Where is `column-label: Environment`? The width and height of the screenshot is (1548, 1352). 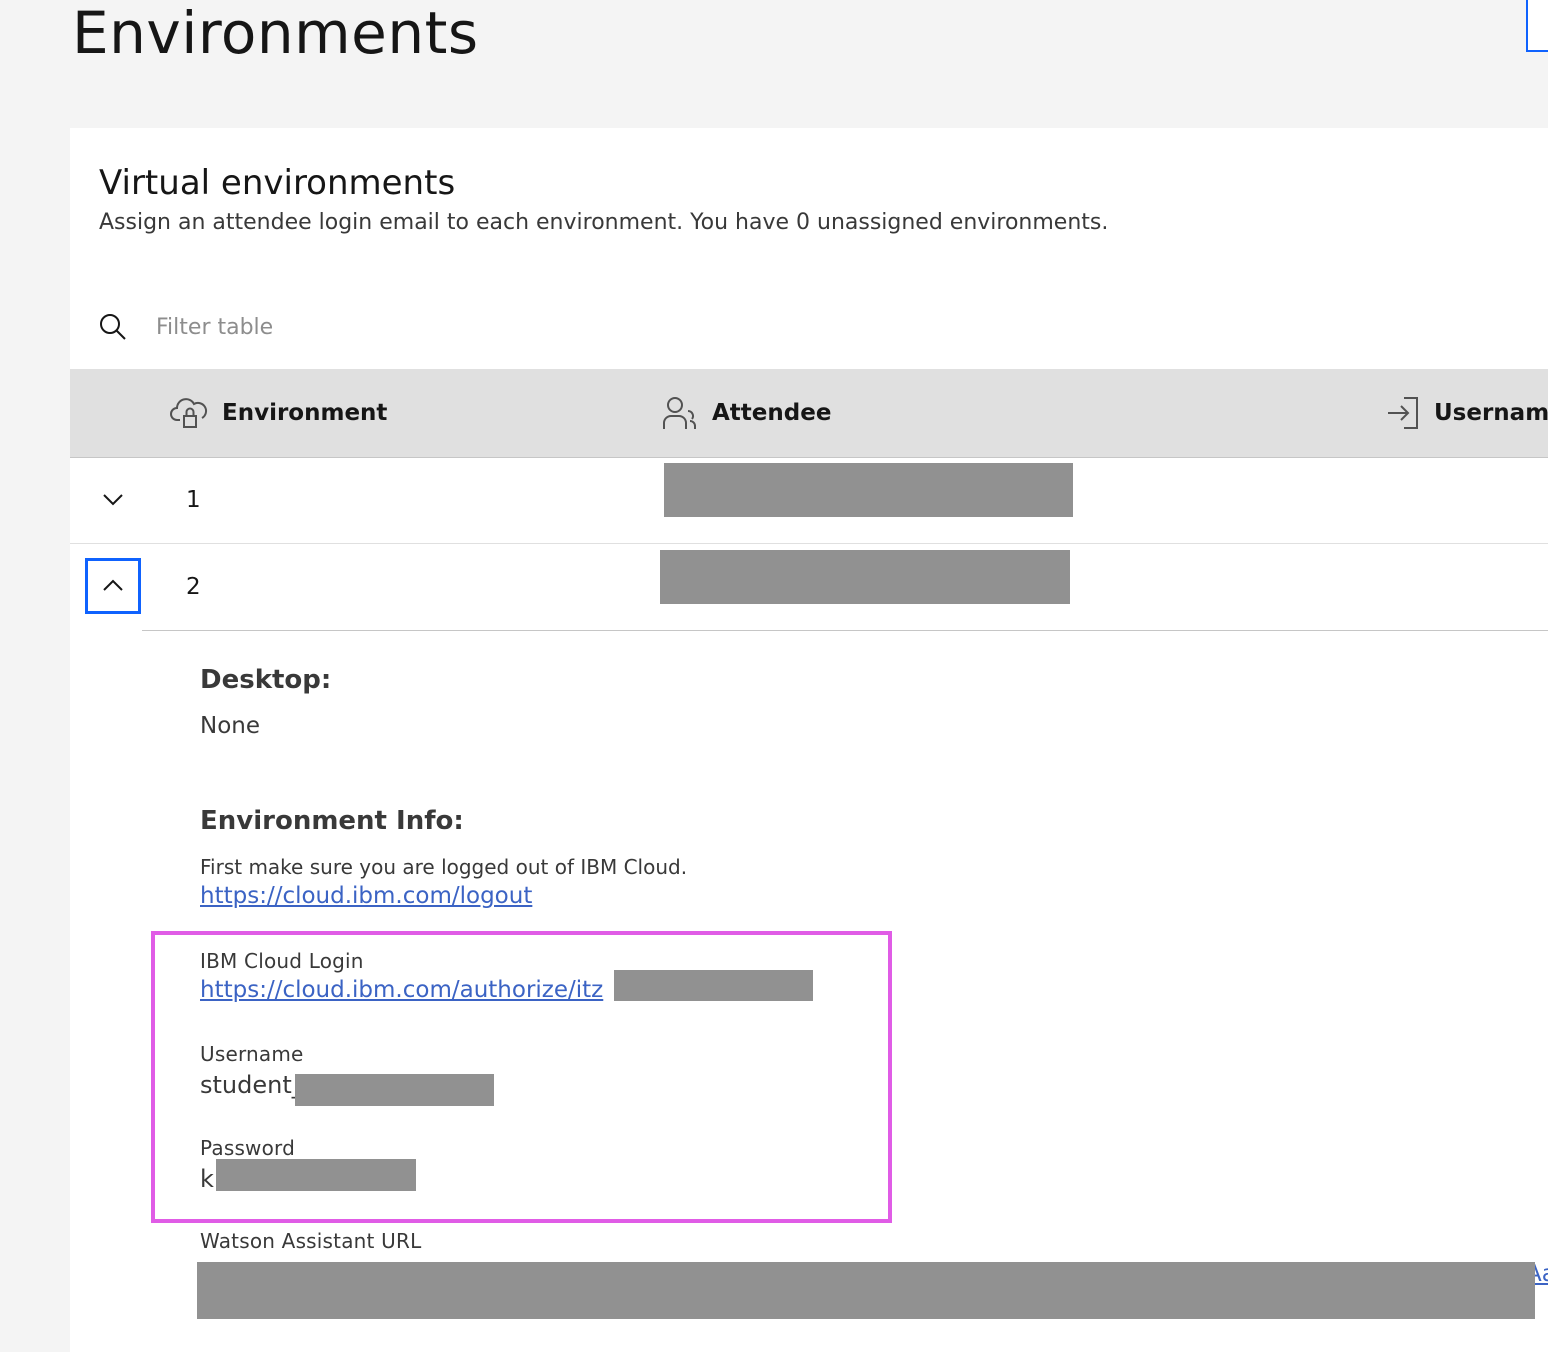 column-label: Environment is located at coordinates (305, 413).